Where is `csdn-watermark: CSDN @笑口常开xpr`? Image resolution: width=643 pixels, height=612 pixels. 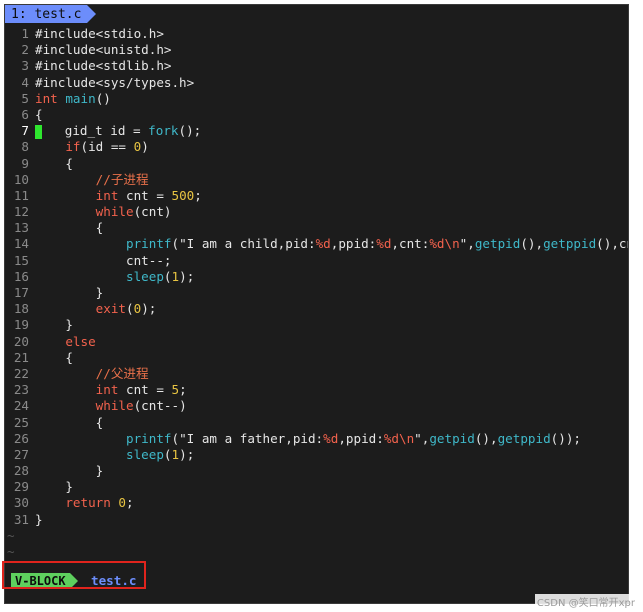
csdn-watermark: CSDN @笑口常开xpr is located at coordinates (585, 601).